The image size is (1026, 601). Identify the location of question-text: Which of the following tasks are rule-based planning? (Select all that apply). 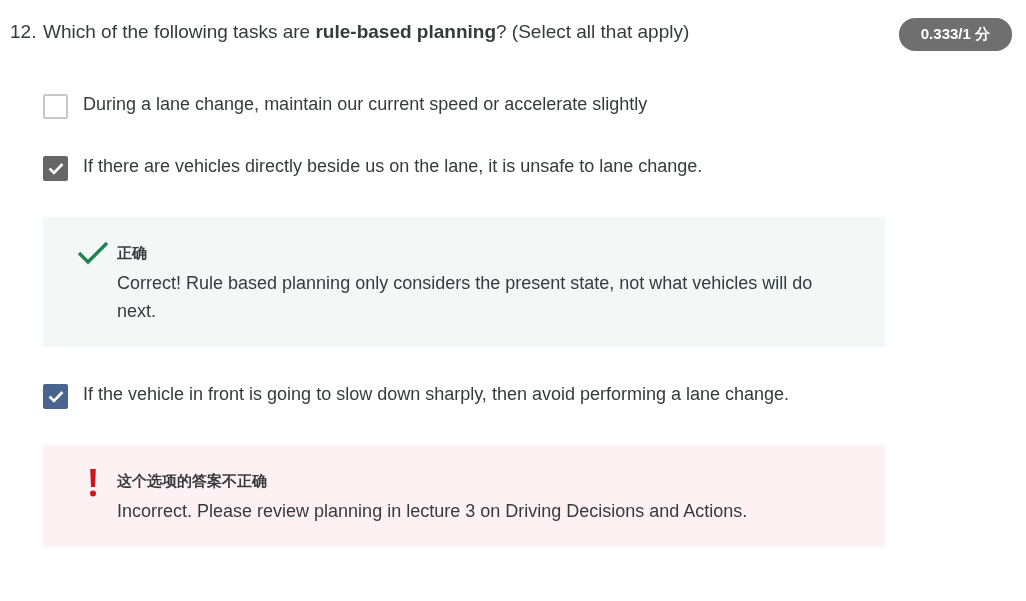
(367, 32).